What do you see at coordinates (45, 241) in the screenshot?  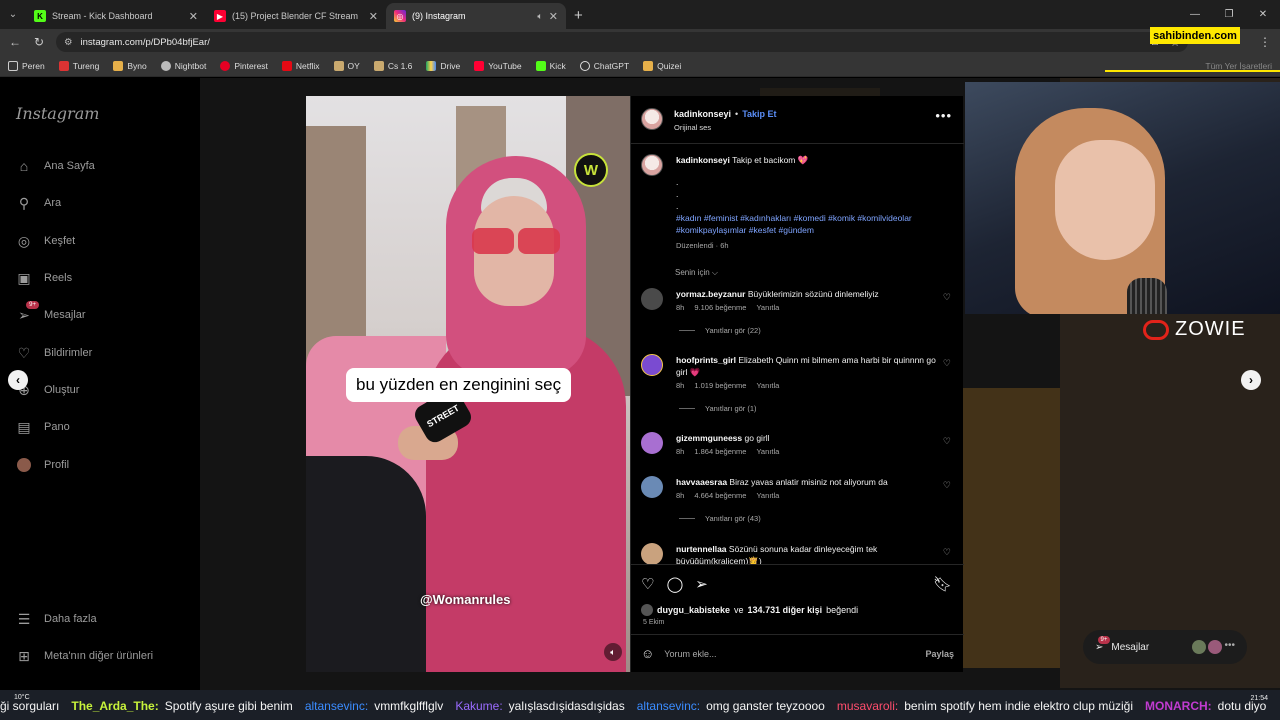 I see `sidebar-item-explore: ◎ Keşfet` at bounding box center [45, 241].